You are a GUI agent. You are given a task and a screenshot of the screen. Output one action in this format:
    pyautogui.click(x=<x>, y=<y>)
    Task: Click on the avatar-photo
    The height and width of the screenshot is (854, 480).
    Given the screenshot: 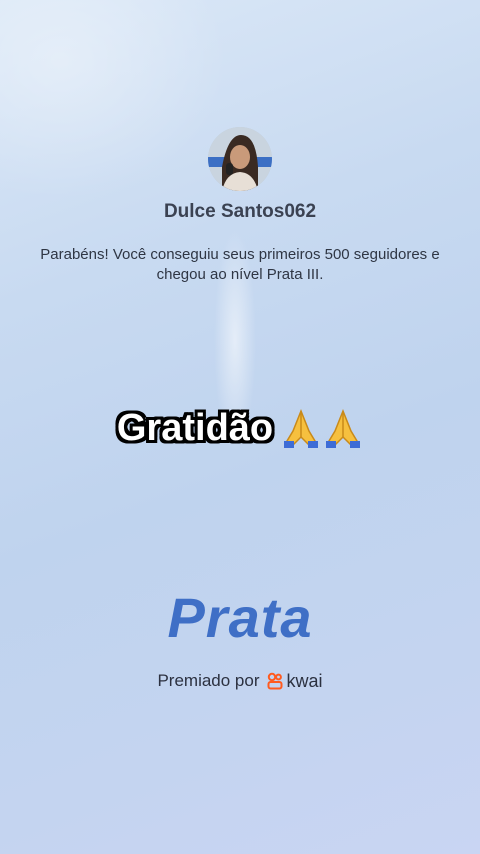 What is the action you would take?
    pyautogui.click(x=240, y=159)
    